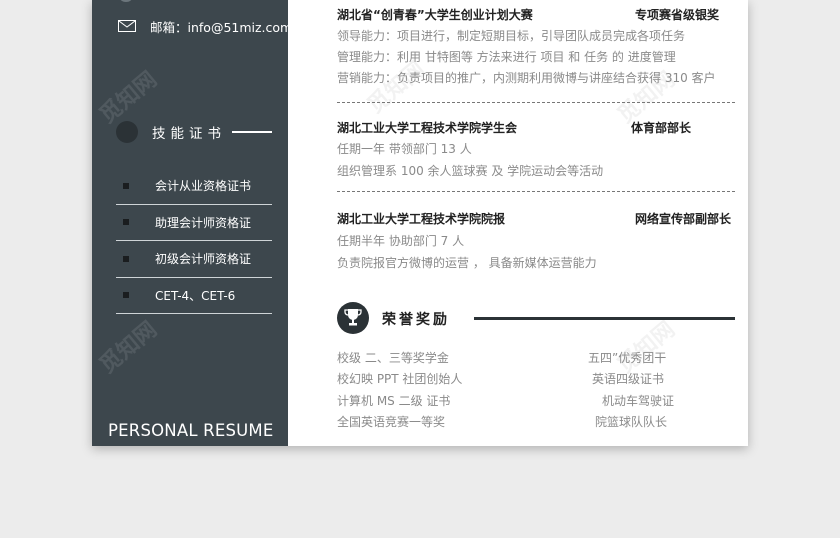  I want to click on experience-heading: 湖北省“创青春”大学生创业计划大赛 专项赛省级银奖, so click(535, 14).